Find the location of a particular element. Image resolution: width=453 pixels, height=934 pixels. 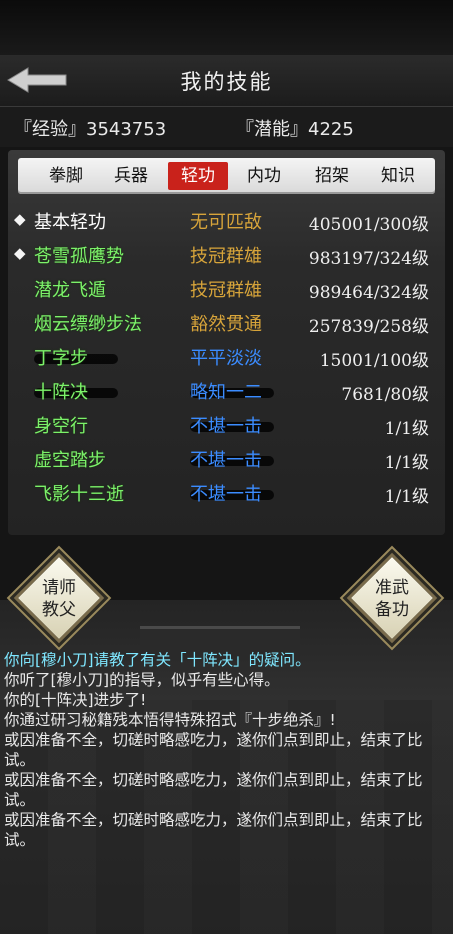

skill-row: 十阵决 略知一二 7681/80级 is located at coordinates (226, 392).